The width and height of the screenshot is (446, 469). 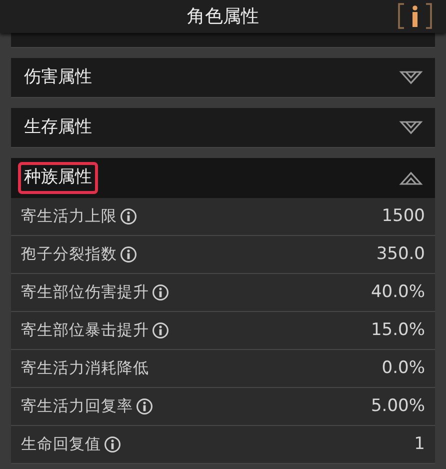 What do you see at coordinates (58, 127) in the screenshot?
I see `section-title: 生存属性` at bounding box center [58, 127].